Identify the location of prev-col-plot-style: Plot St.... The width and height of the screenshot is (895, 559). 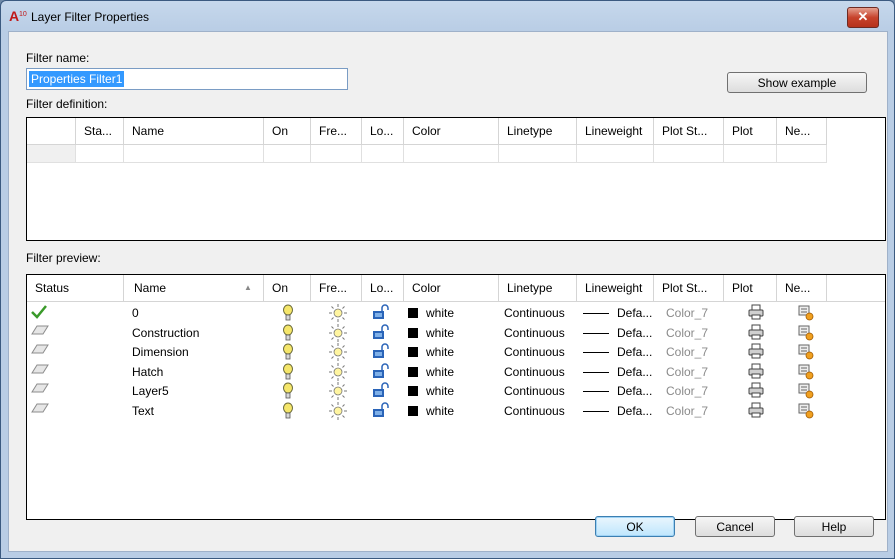
(689, 288).